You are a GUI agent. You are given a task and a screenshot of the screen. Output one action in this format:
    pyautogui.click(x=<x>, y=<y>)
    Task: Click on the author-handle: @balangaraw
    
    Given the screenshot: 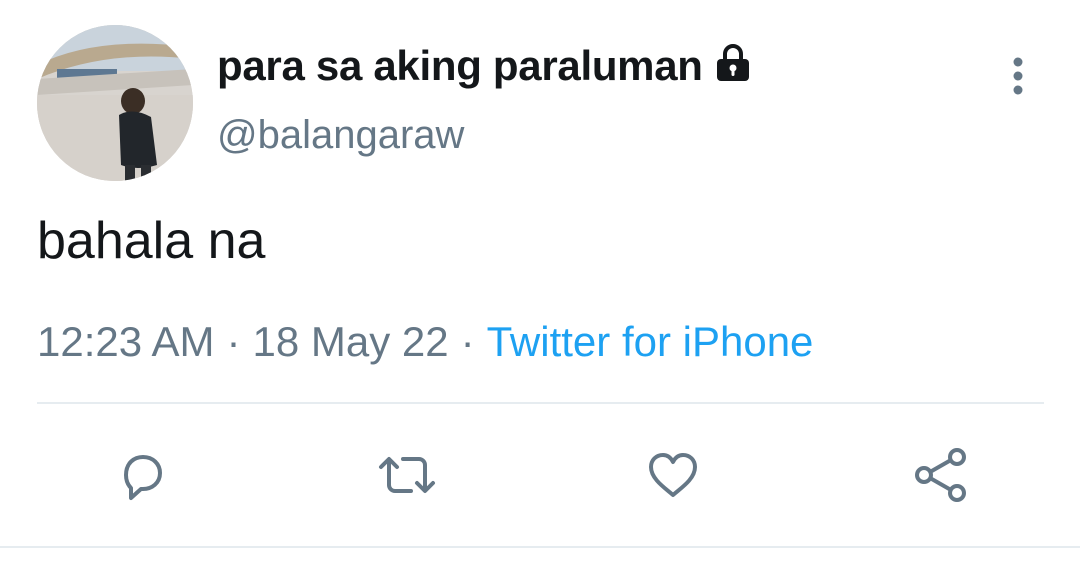 What is the action you would take?
    pyautogui.click(x=340, y=135)
    